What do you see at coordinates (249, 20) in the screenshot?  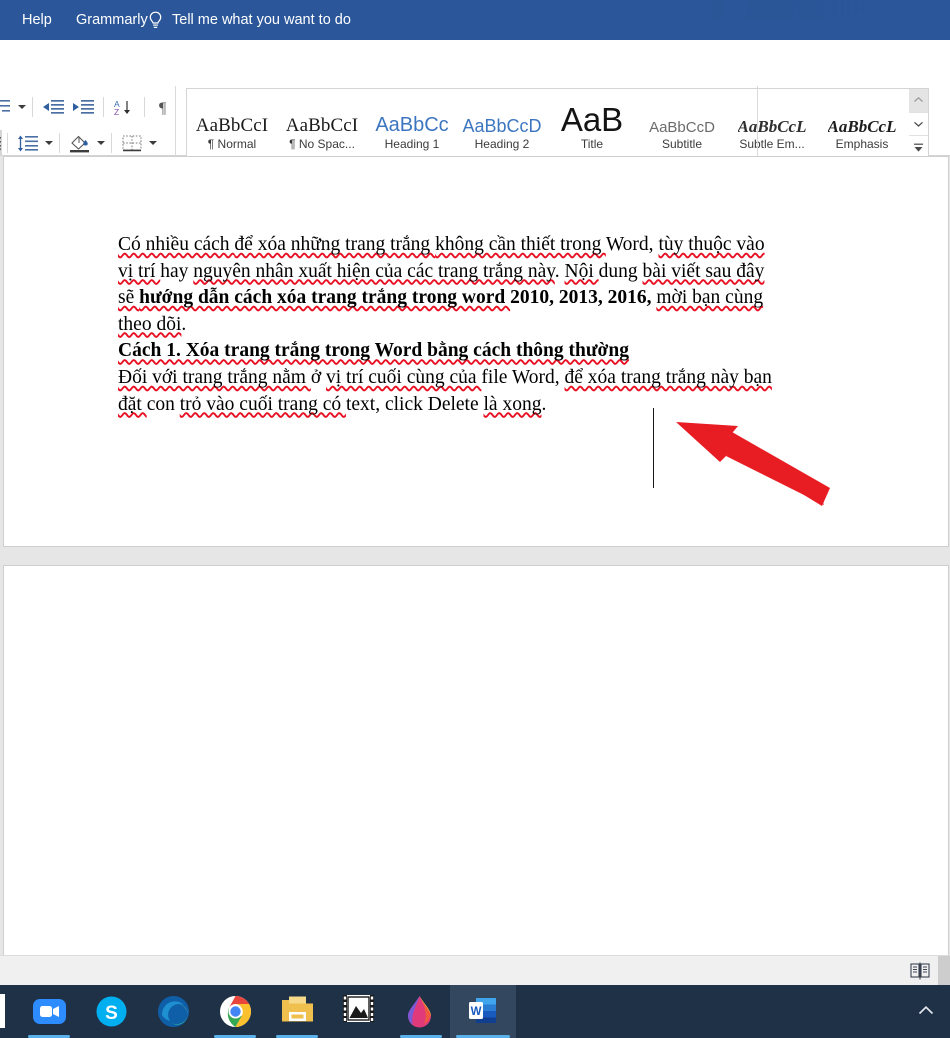 I see `tell-me-search: Tell me what you want to do` at bounding box center [249, 20].